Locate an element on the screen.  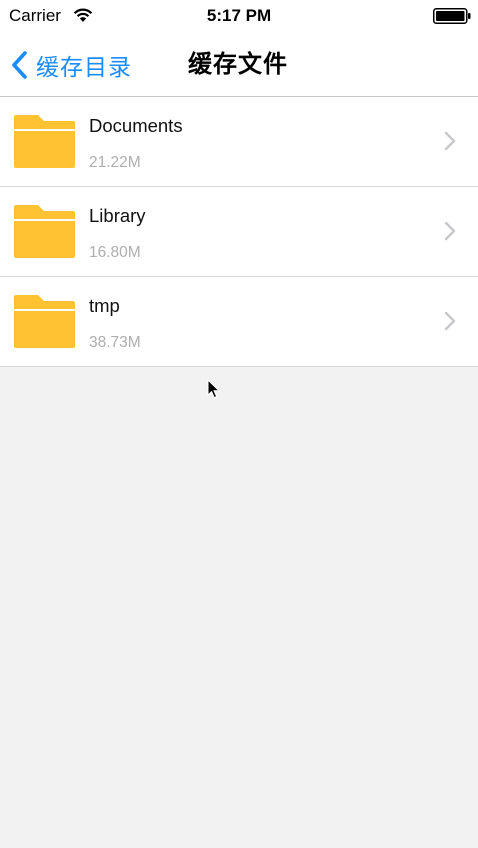
navigation-bar: 缓存目录 缓存文件 is located at coordinates (239, 64).